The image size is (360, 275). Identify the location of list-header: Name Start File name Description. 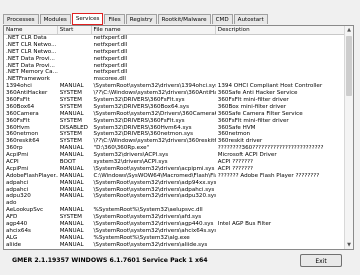
(178, 30).